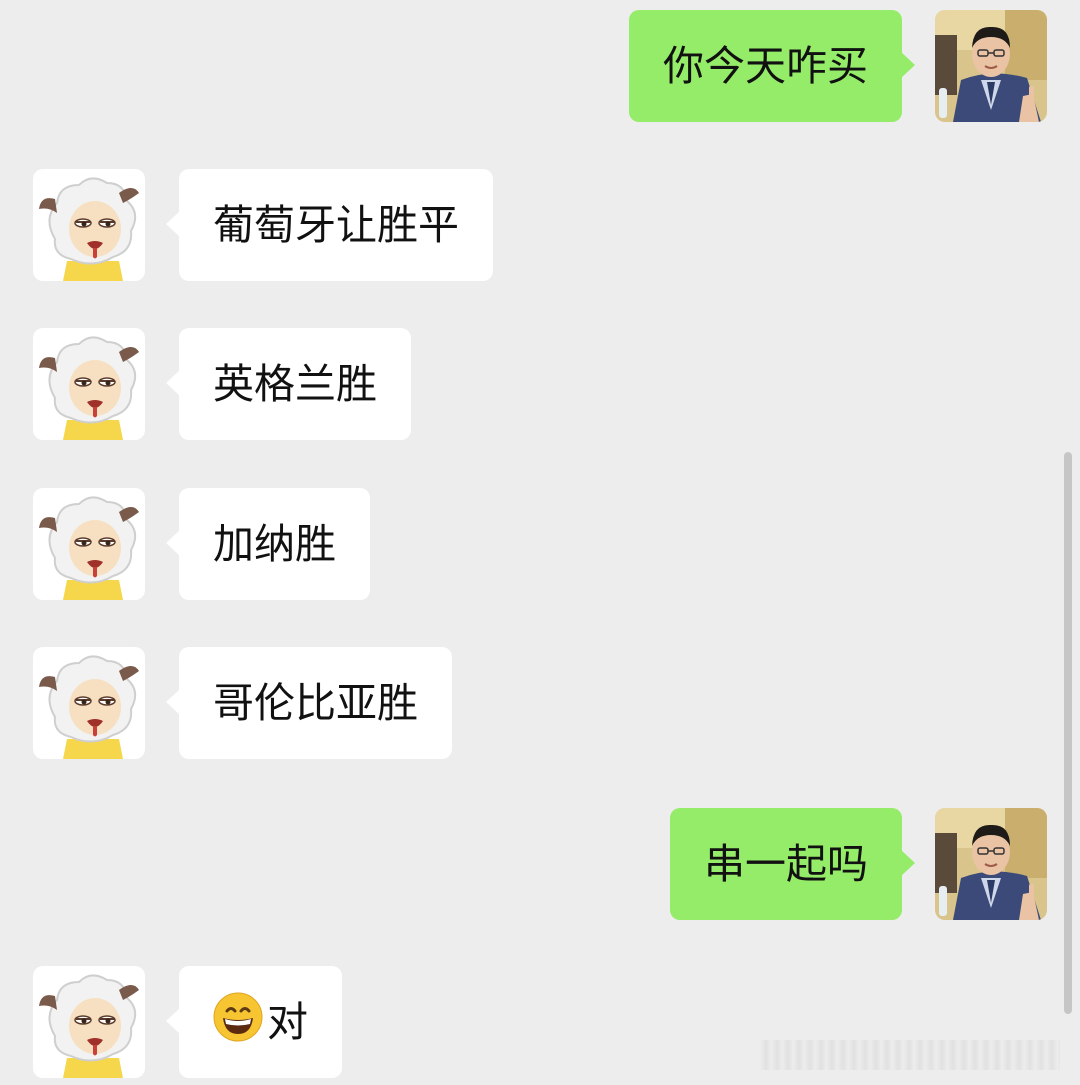  What do you see at coordinates (1068, 733) in the screenshot?
I see `scrollbar` at bounding box center [1068, 733].